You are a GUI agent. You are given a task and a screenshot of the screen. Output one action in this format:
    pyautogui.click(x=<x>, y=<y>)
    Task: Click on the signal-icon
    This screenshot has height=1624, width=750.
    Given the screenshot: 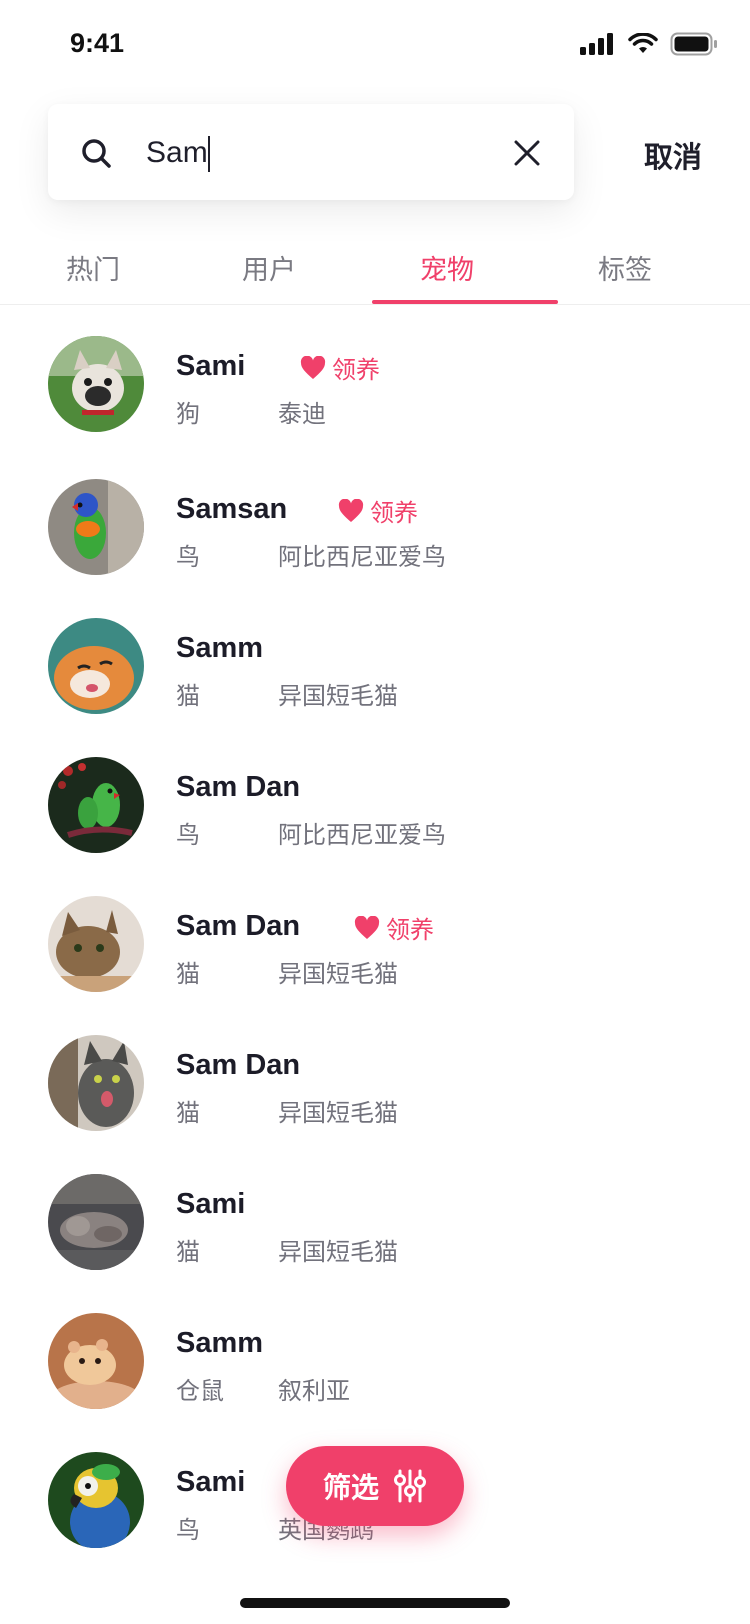 What is the action you would take?
    pyautogui.click(x=596, y=44)
    